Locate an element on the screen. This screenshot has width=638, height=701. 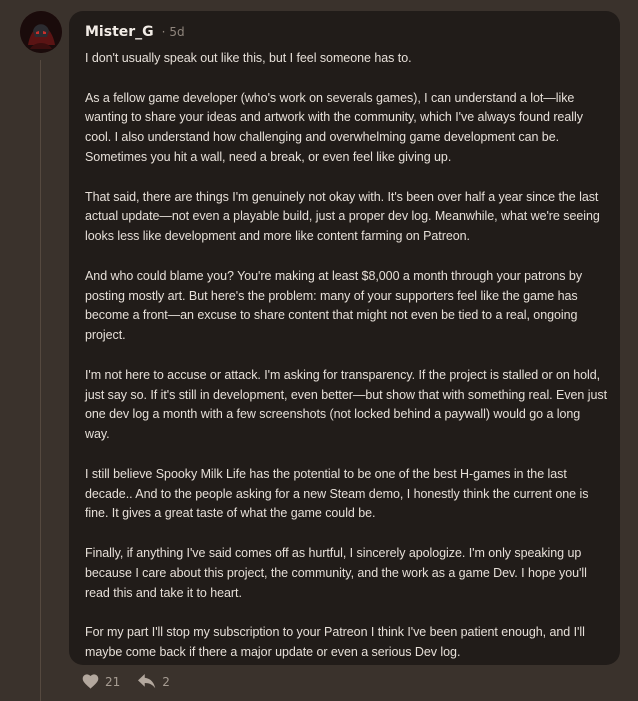
comment-actions: 21 2 is located at coordinates (126, 681).